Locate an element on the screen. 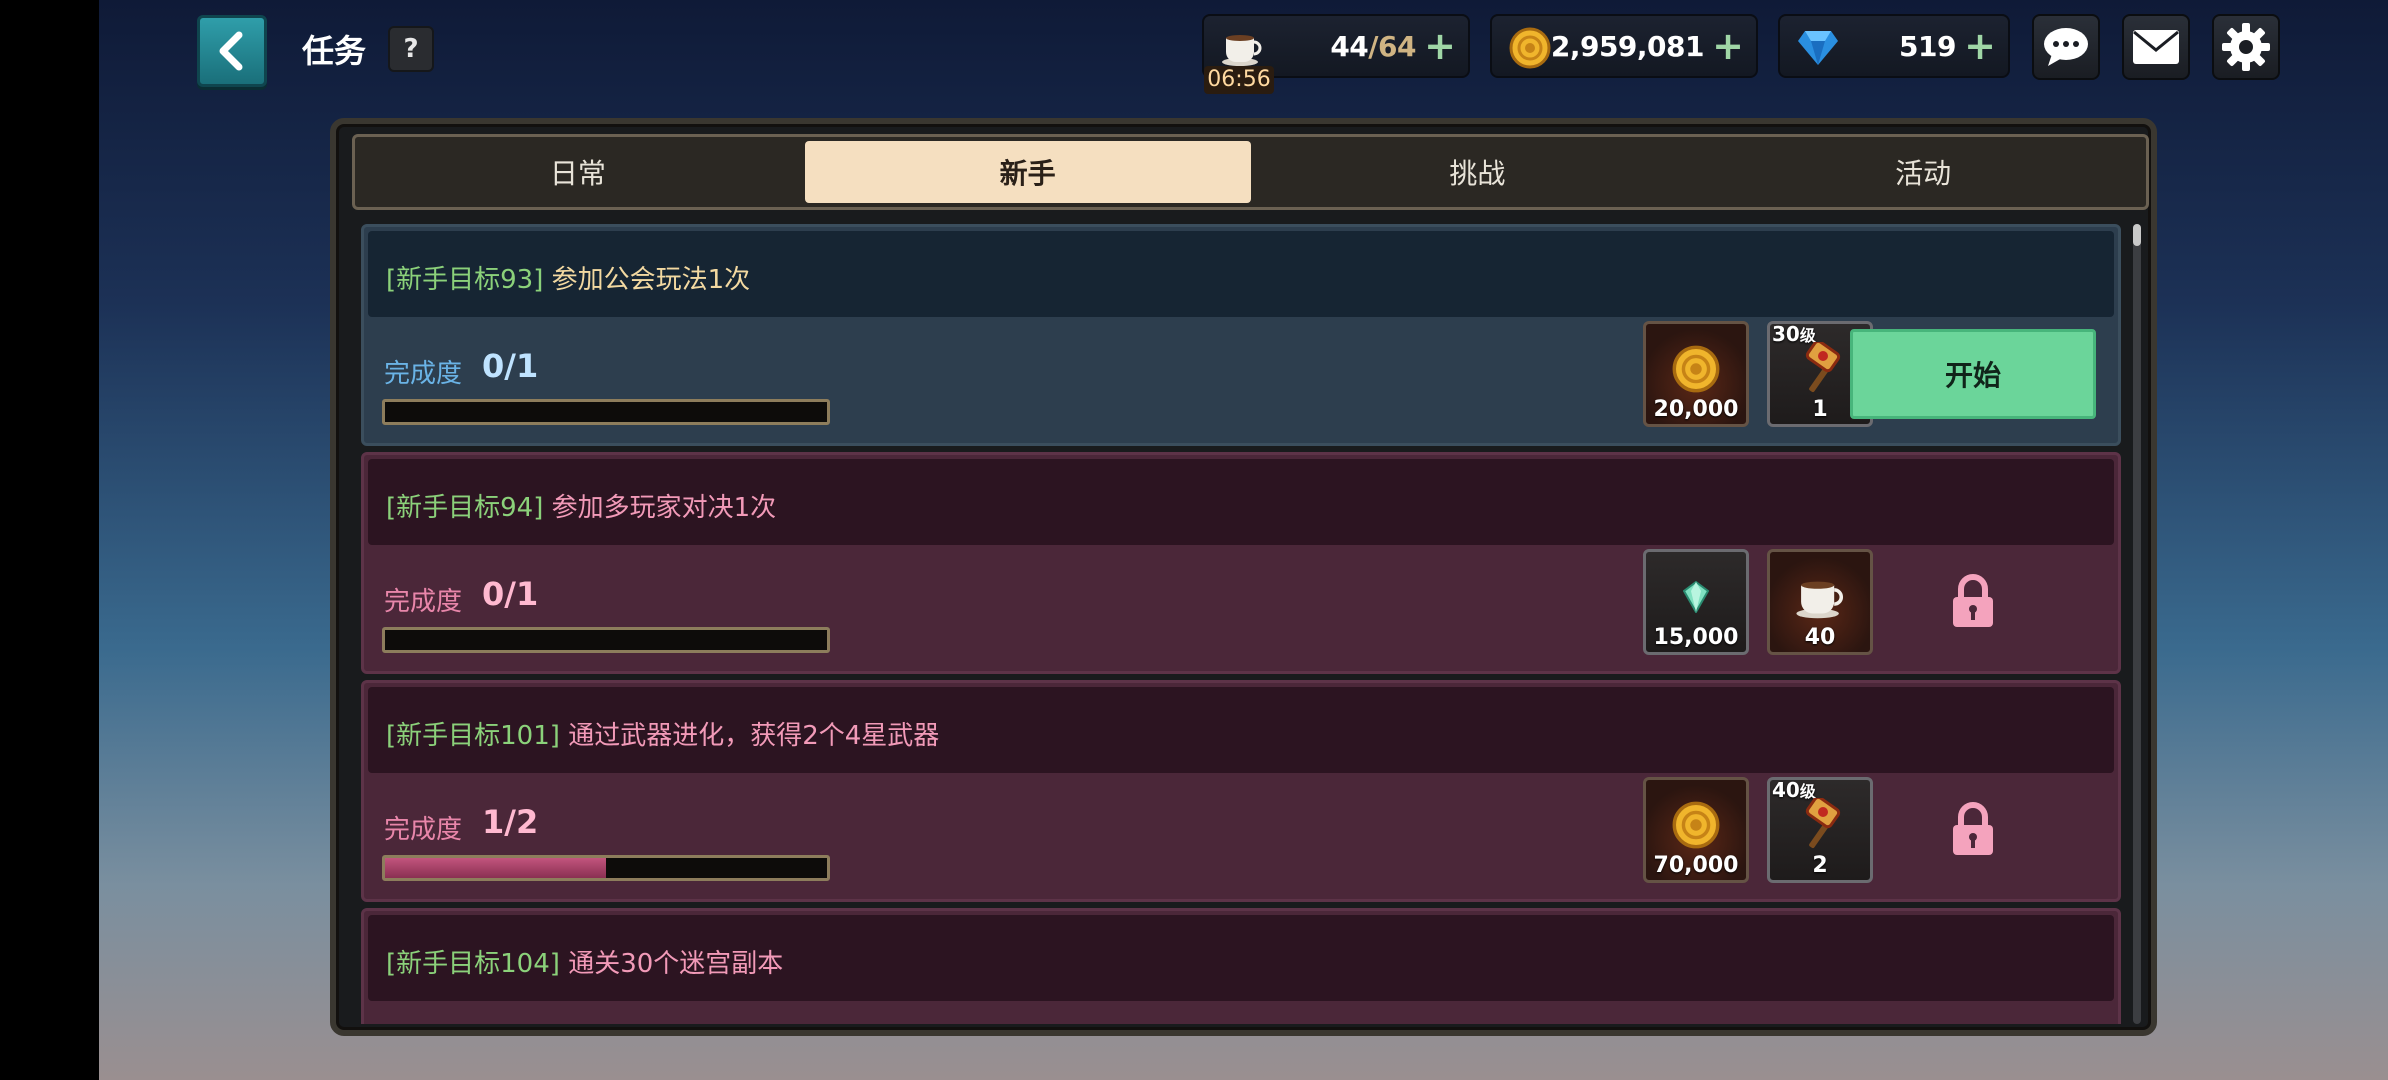 The height and width of the screenshot is (1080, 2388). chevron-left-icon is located at coordinates (231, 51).